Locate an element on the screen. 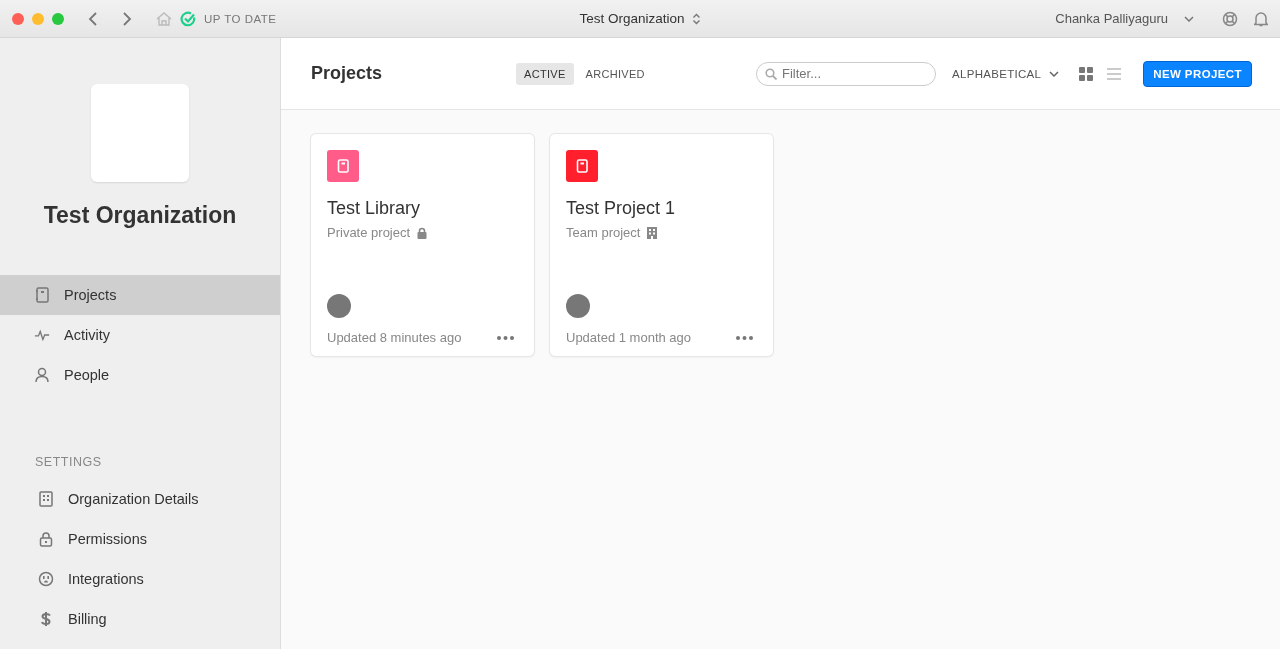  forward-icon is located at coordinates (127, 18).